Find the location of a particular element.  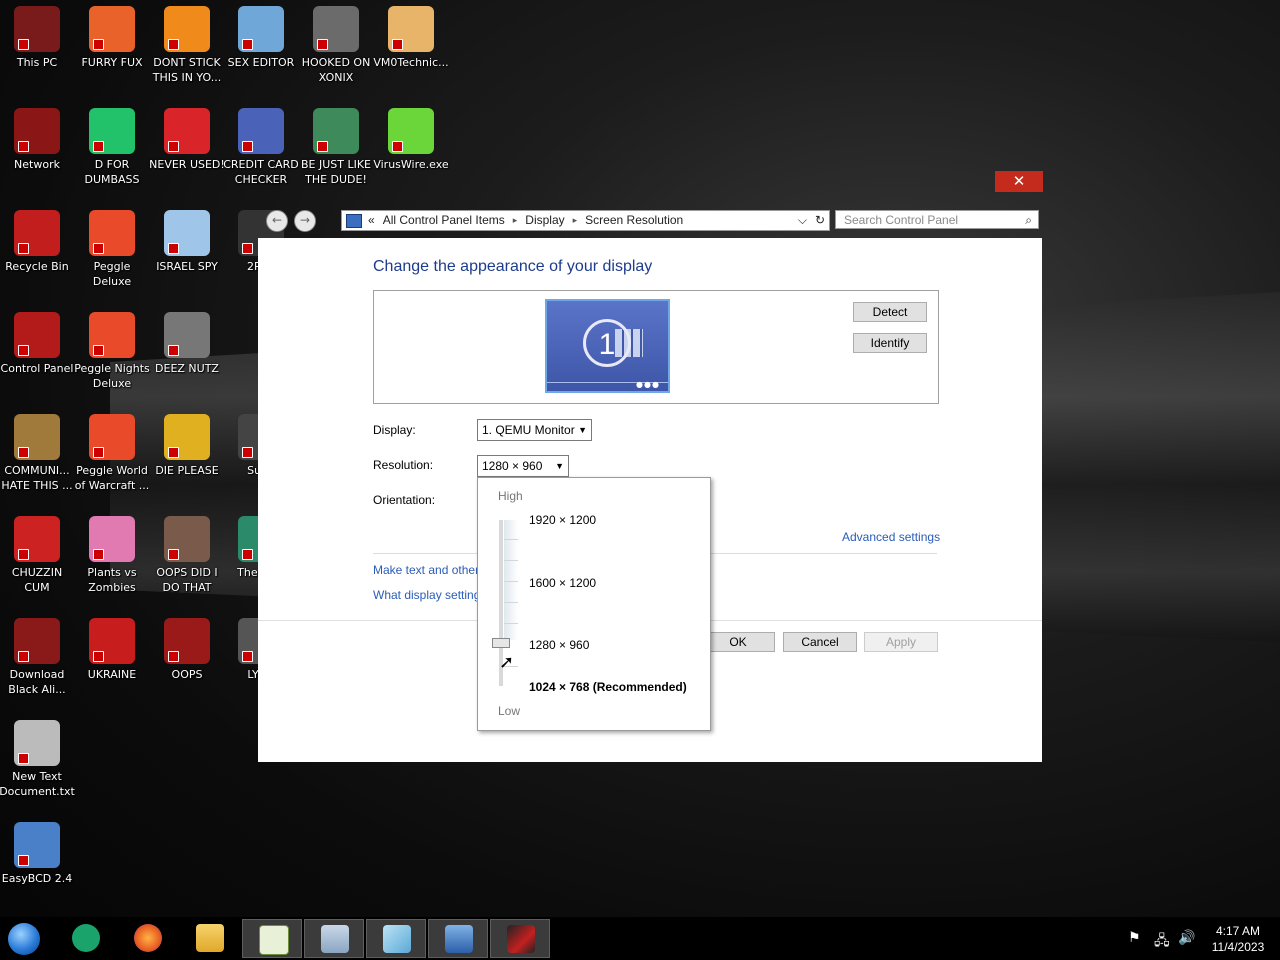

detect-button: Detect is located at coordinates (890, 312).